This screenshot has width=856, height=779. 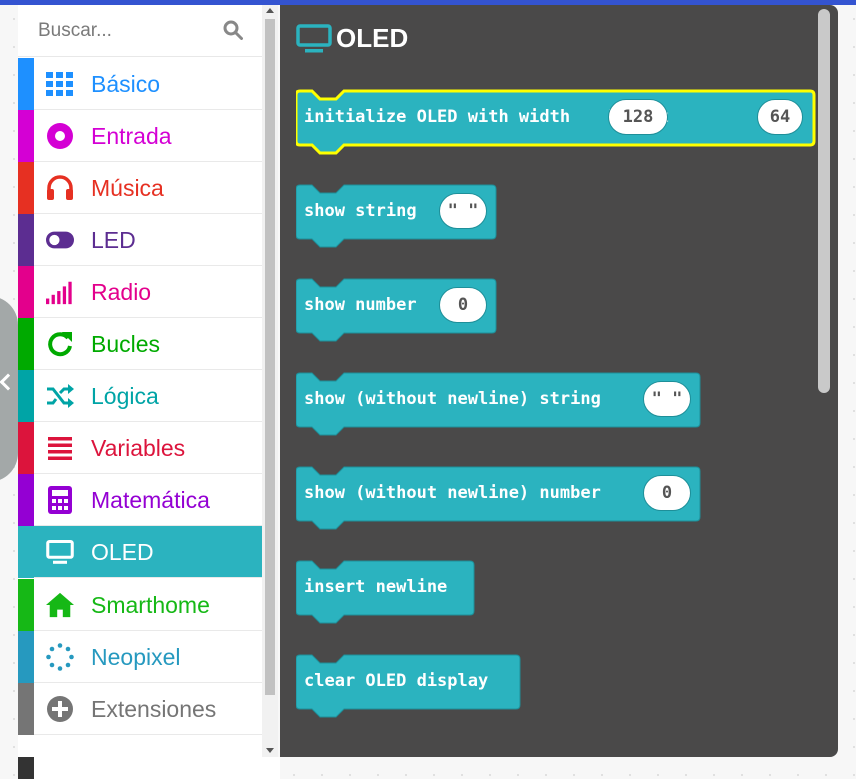 I want to click on category-label: Variables, so click(x=138, y=448).